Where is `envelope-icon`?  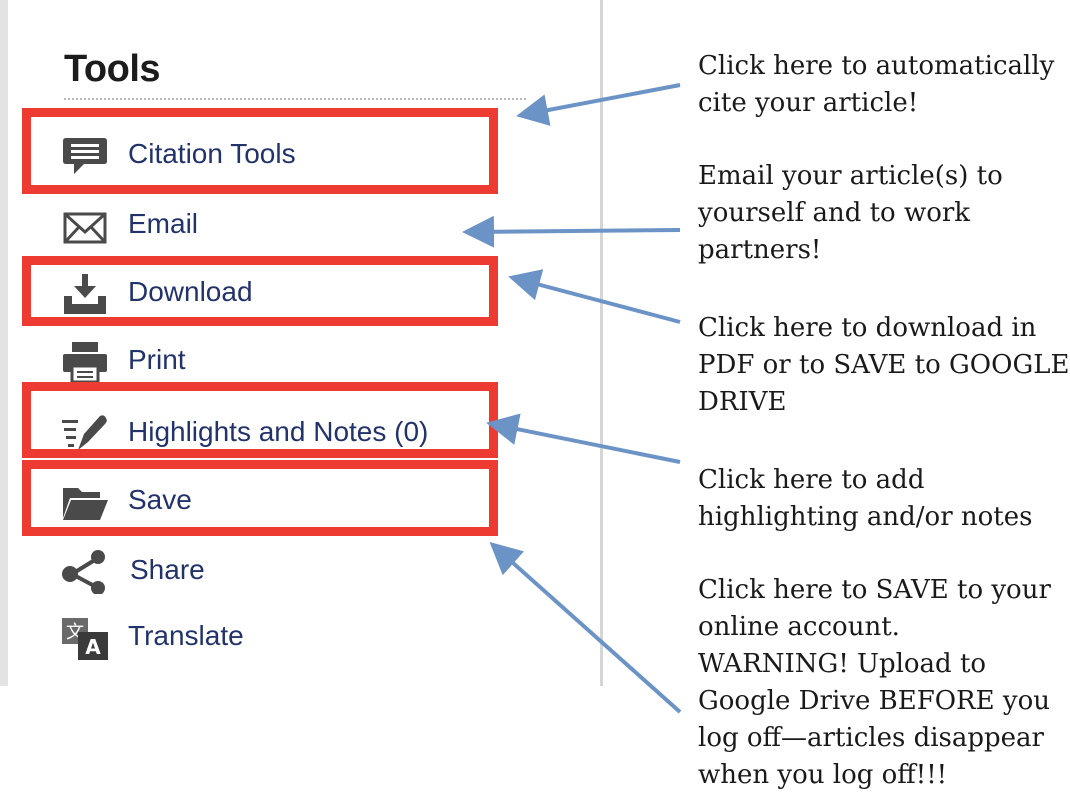 envelope-icon is located at coordinates (85, 226).